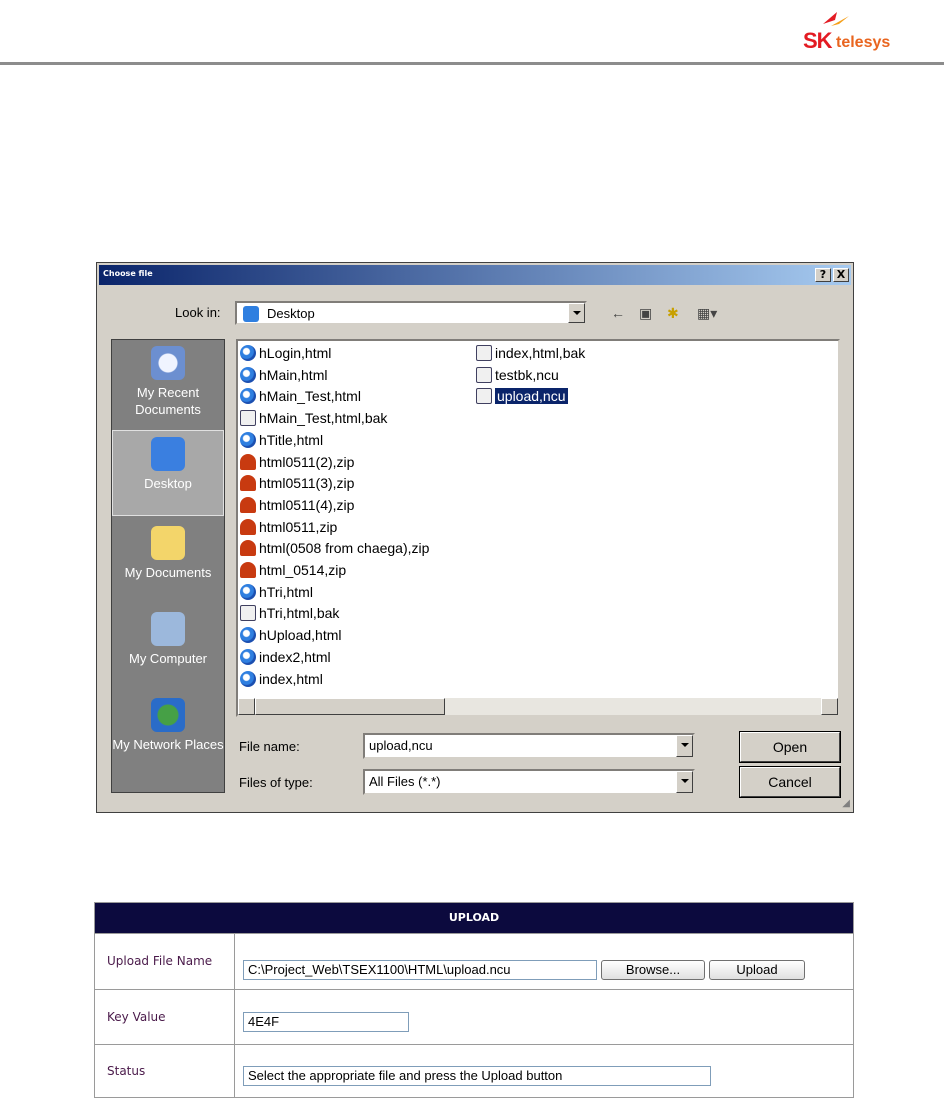  I want to click on close-button: X, so click(841, 275).